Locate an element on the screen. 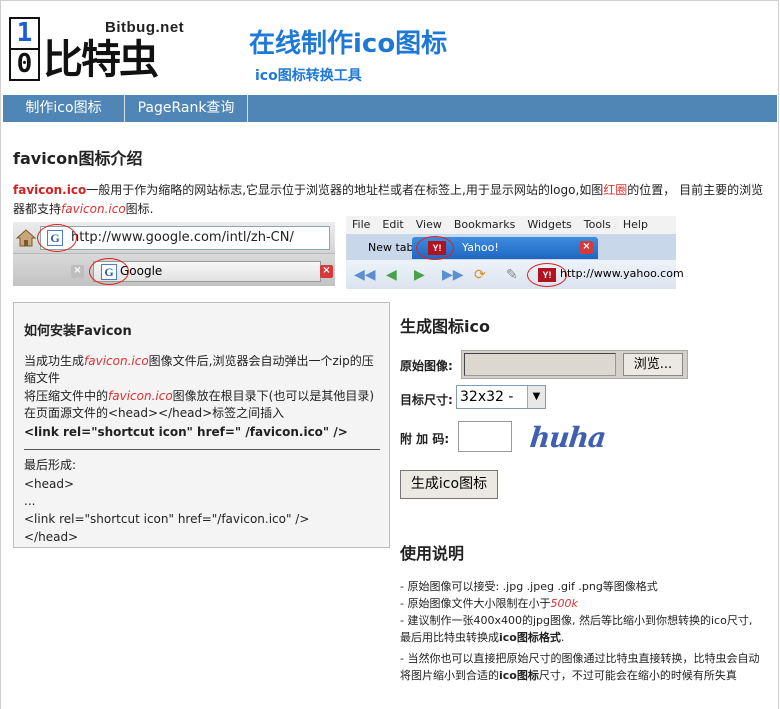  target-size-select: 32x32 - ▼ is located at coordinates (501, 397).